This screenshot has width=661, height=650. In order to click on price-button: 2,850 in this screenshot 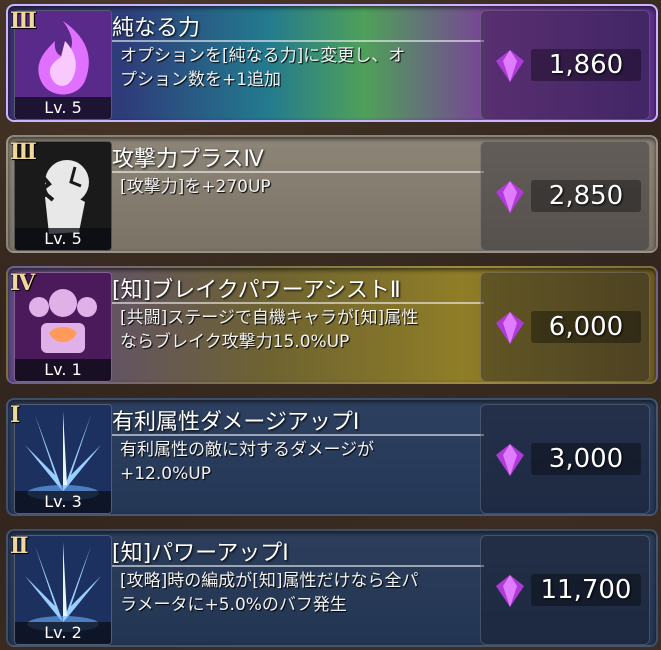, I will do `click(565, 196)`.